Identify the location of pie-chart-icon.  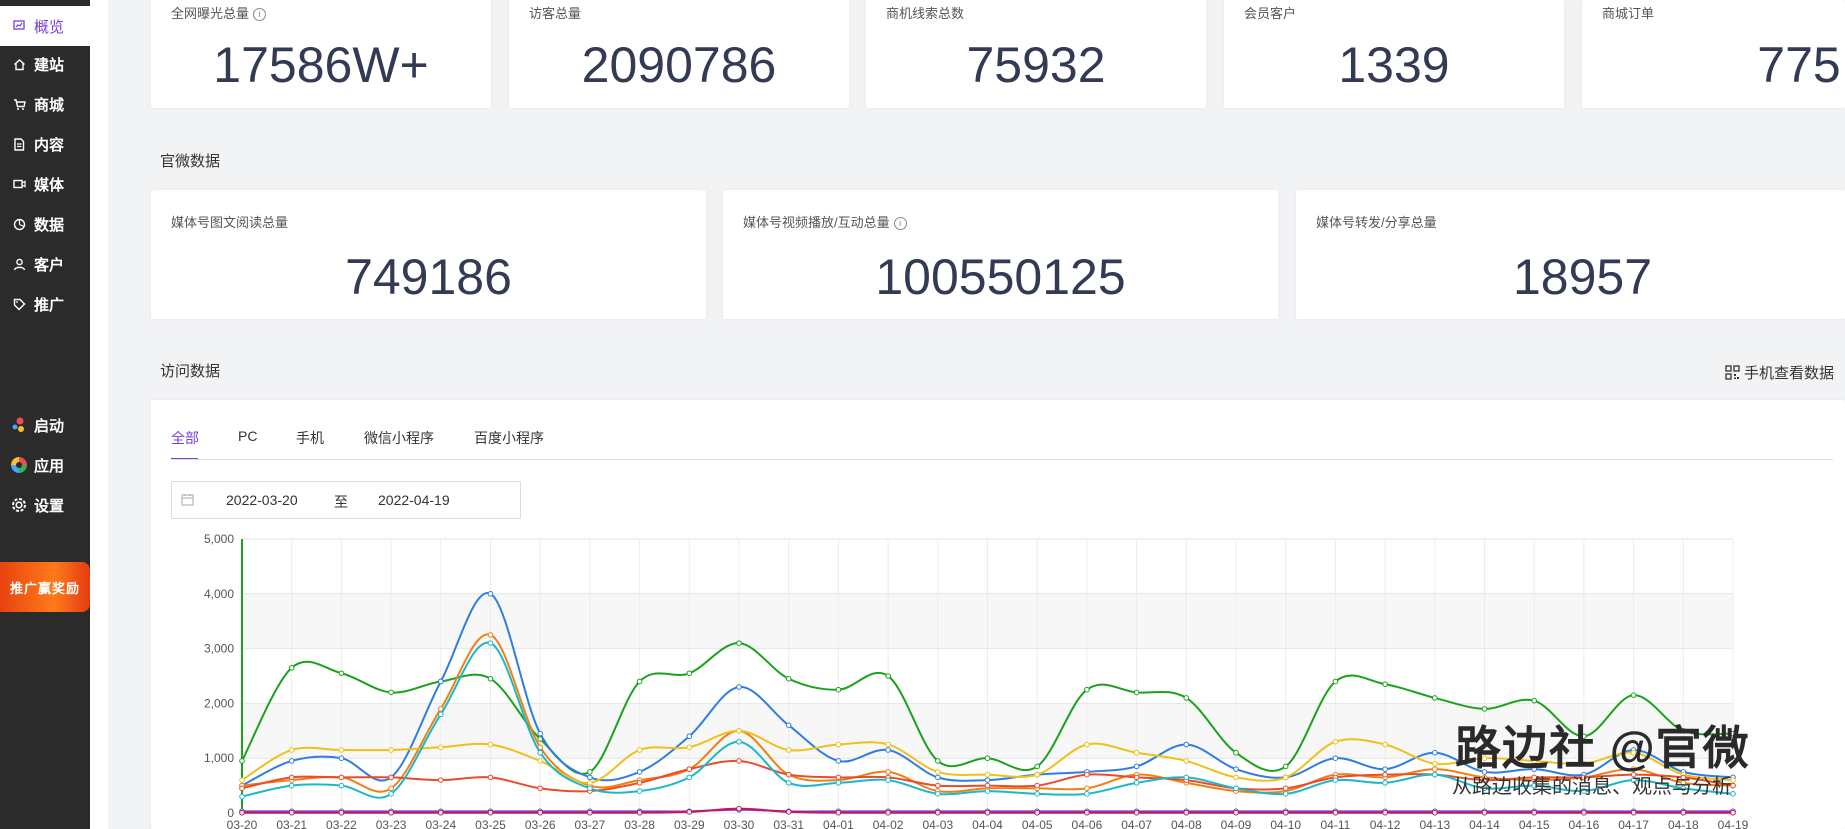
(19, 224).